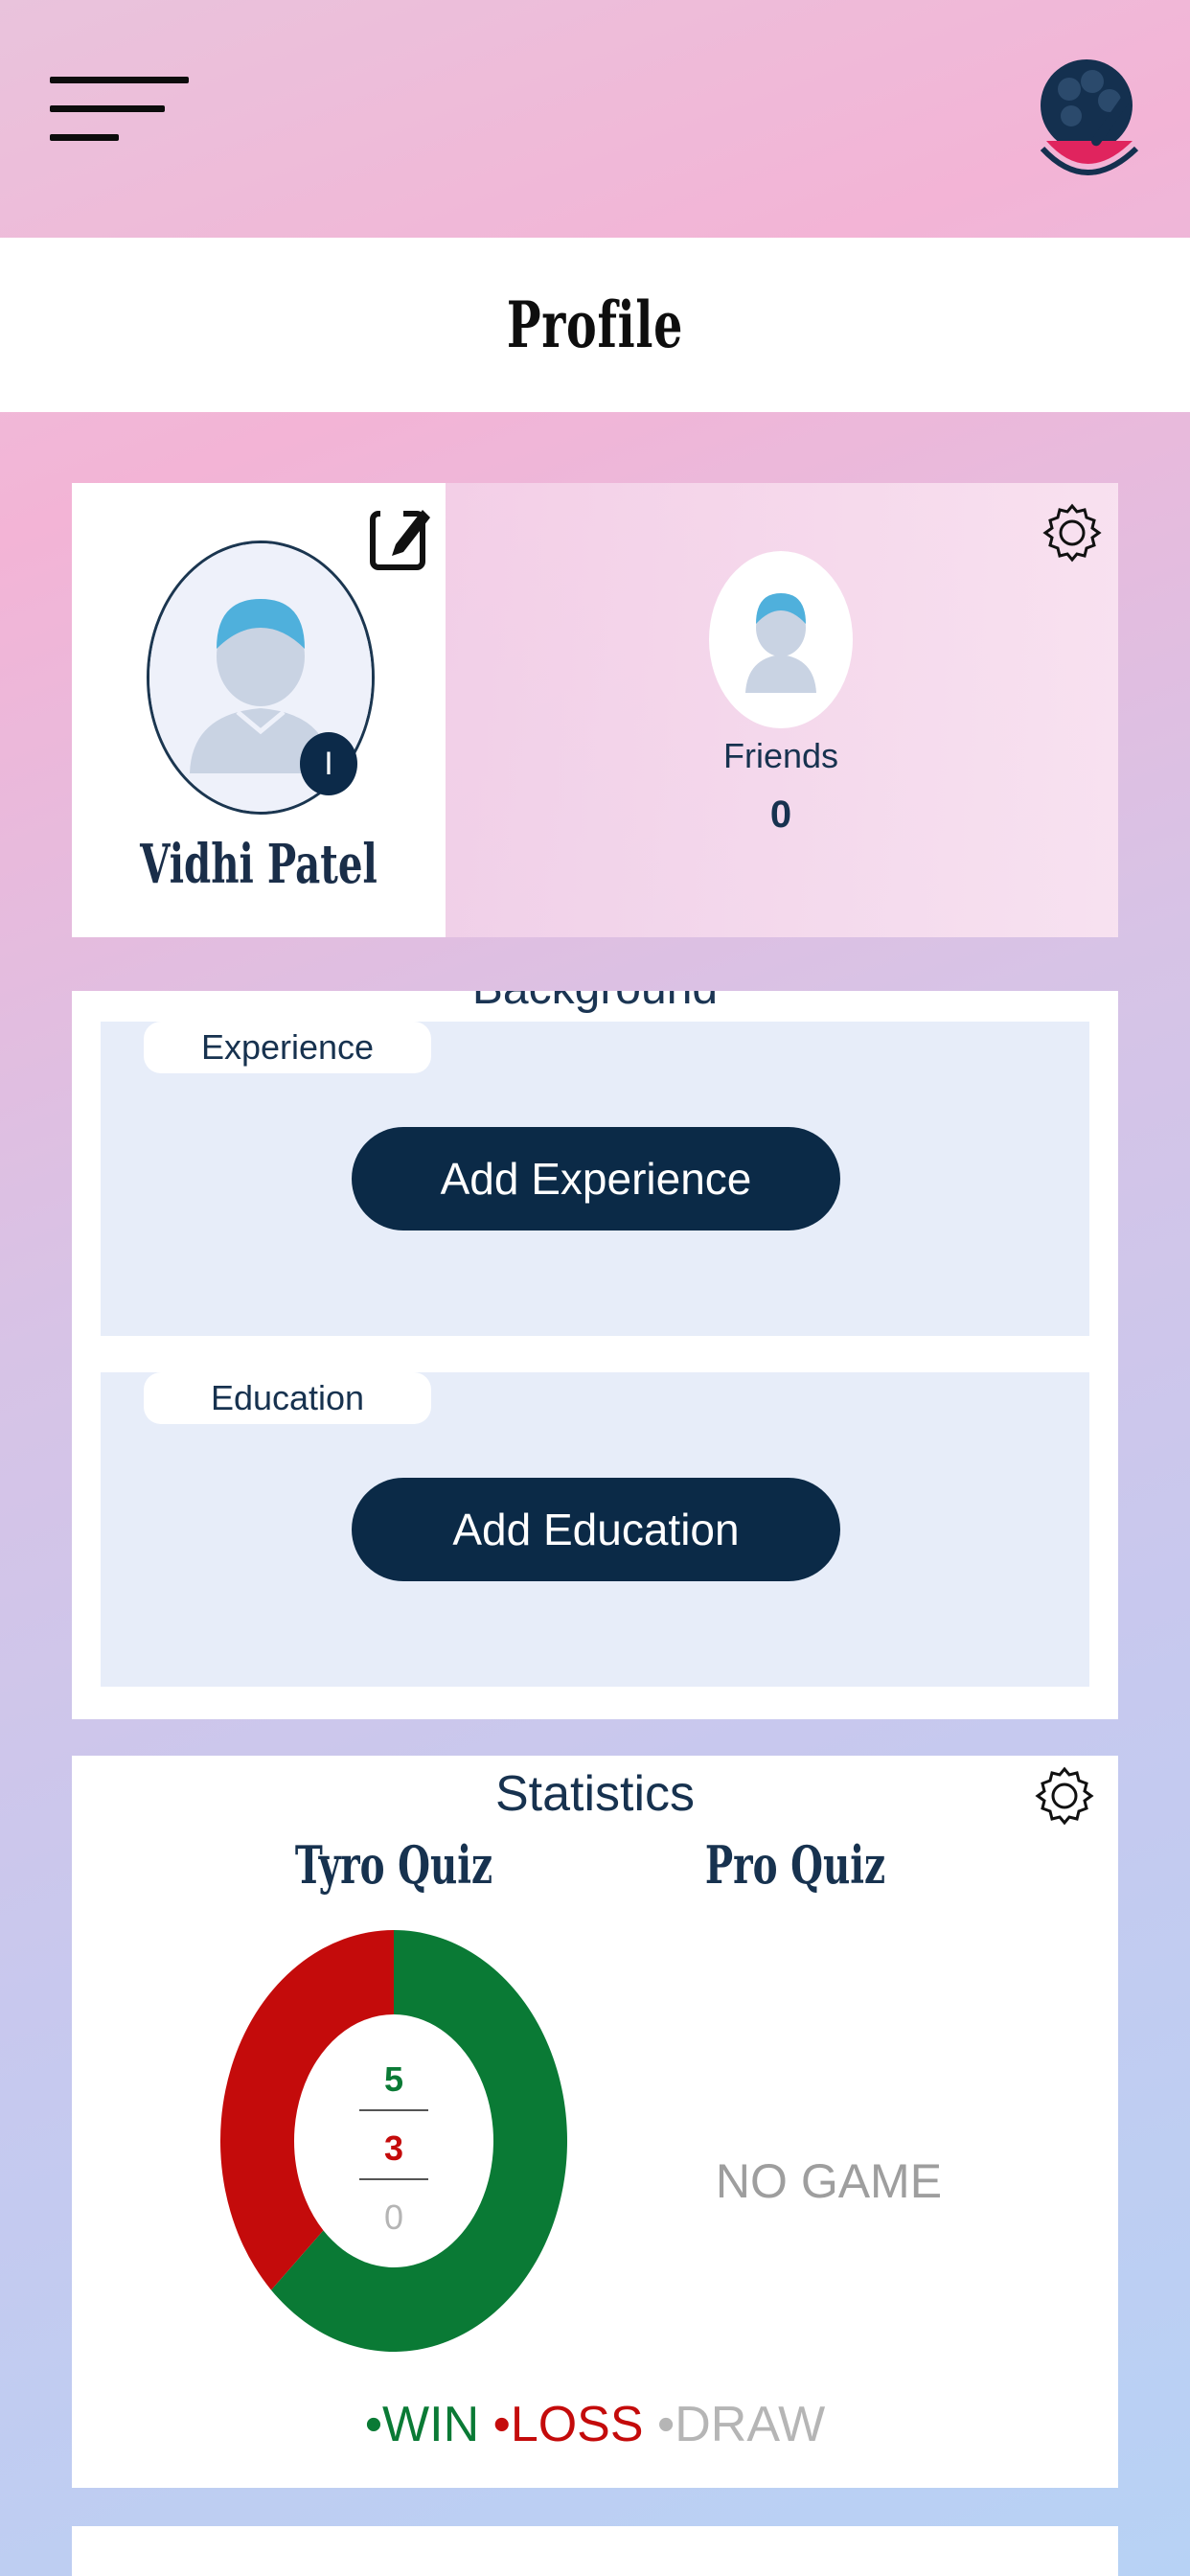 The image size is (1190, 2576). I want to click on add-experience-button: Add Experience, so click(596, 1178).